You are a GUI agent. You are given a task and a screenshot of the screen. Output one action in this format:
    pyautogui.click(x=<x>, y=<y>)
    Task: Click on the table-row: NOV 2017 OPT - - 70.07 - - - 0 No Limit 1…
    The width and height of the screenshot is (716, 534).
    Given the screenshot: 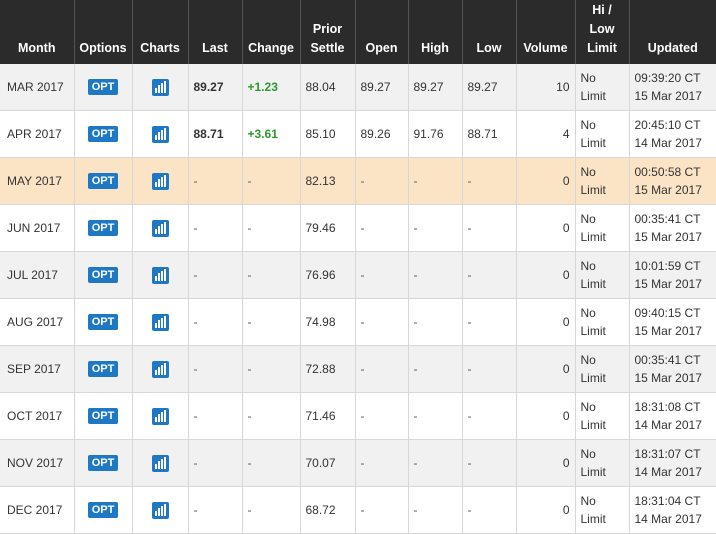 What is the action you would take?
    pyautogui.click(x=358, y=463)
    